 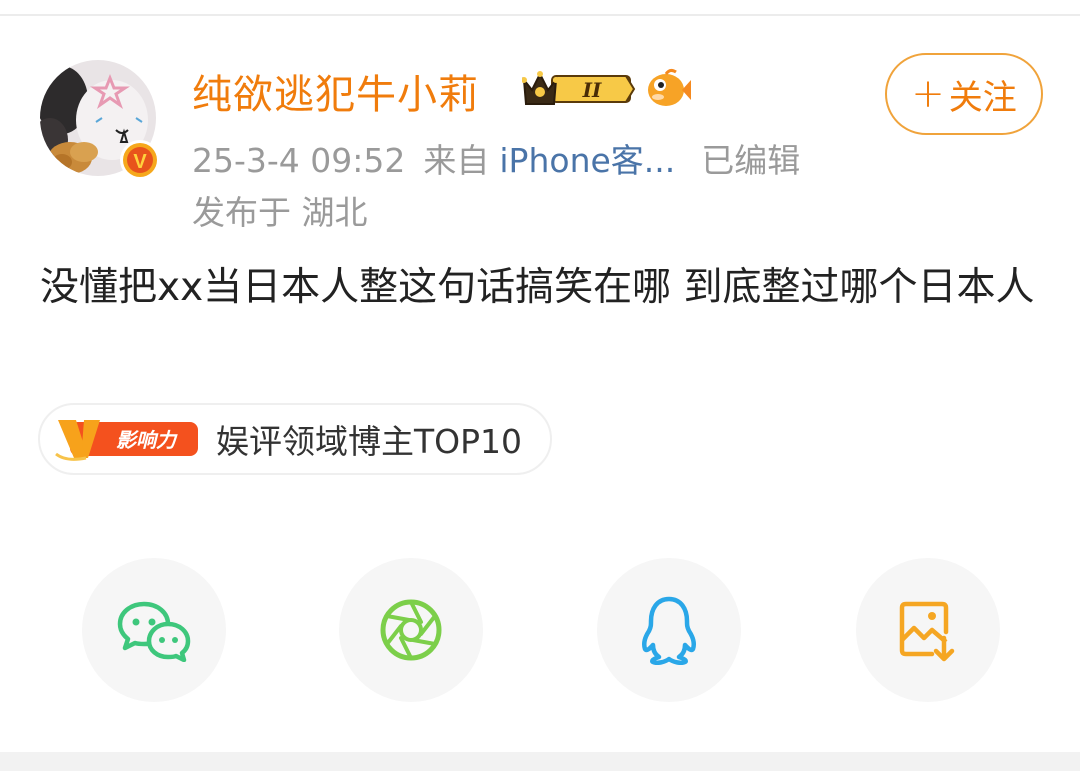 I want to click on save-image-button, so click(x=928, y=630).